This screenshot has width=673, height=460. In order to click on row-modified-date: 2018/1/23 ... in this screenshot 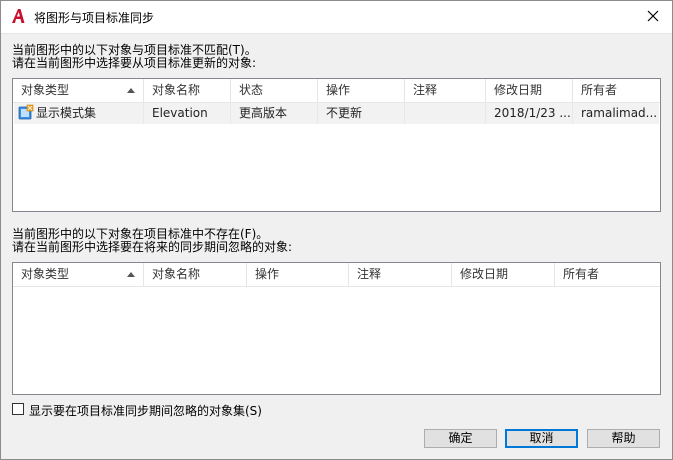, I will do `click(529, 113)`.